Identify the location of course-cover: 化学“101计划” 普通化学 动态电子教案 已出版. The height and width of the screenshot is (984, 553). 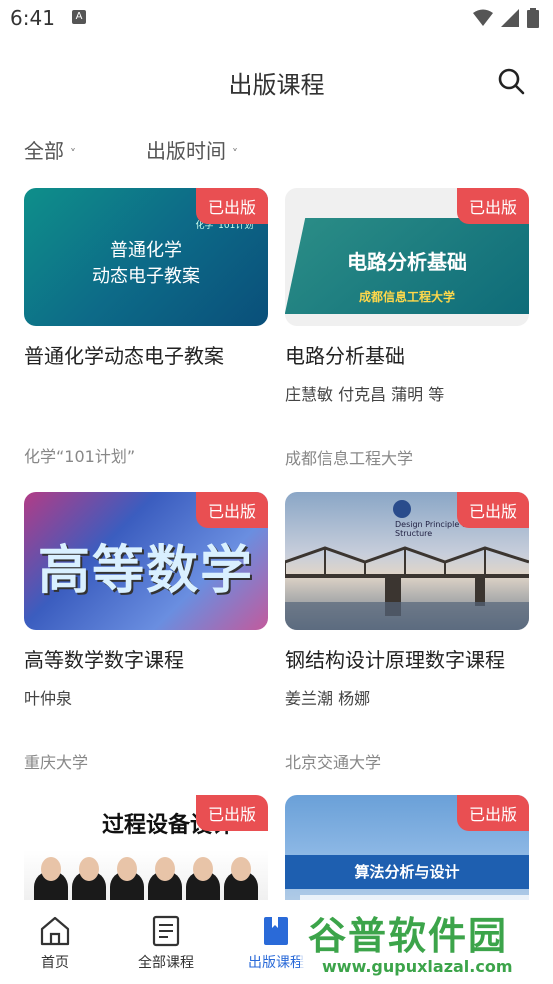
(146, 257).